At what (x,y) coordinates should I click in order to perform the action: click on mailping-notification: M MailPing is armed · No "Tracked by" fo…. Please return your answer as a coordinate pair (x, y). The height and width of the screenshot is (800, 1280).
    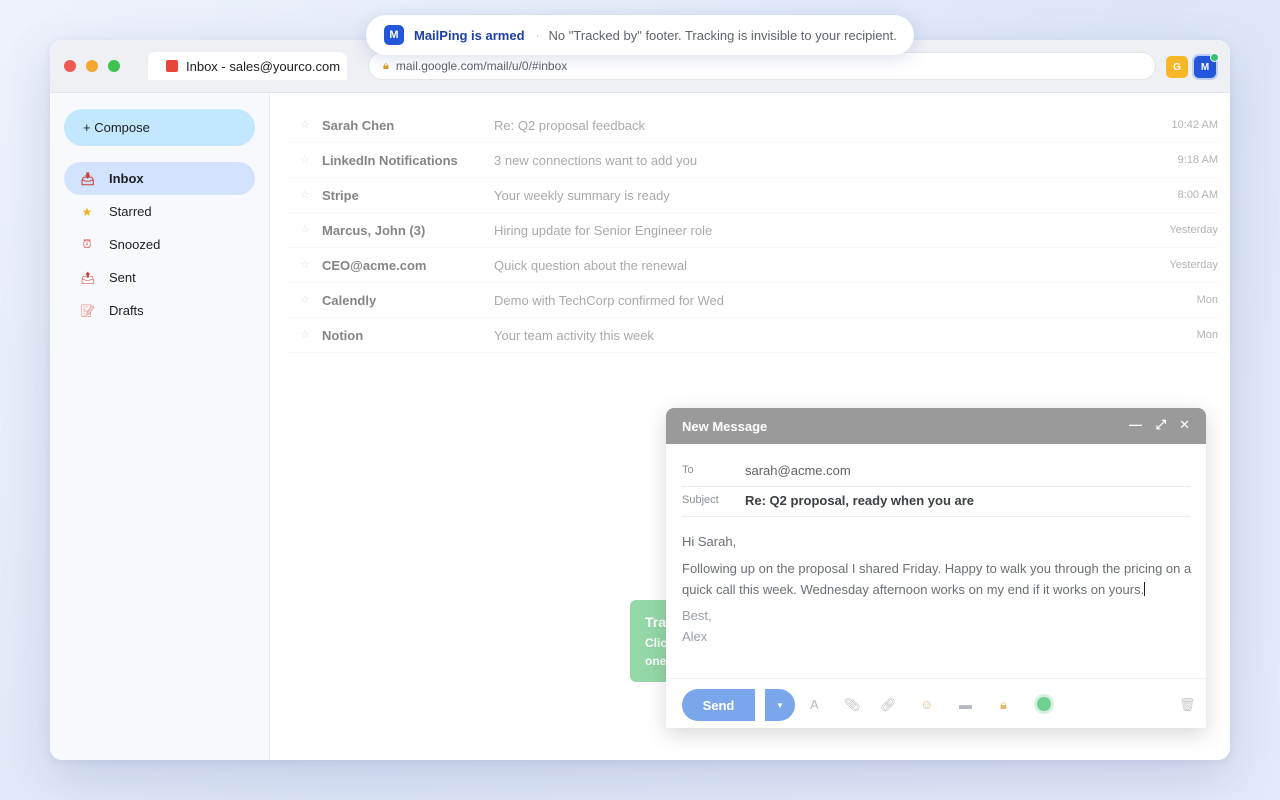
    Looking at the image, I should click on (640, 35).